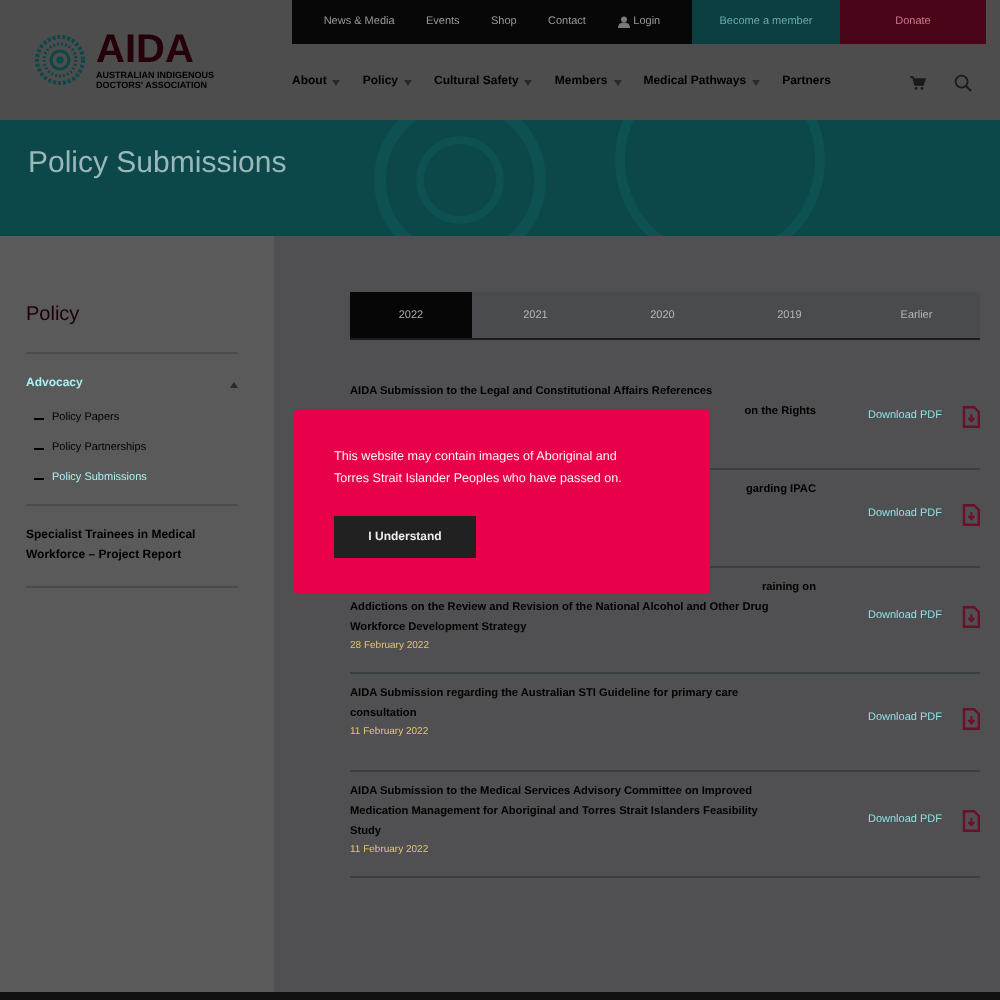 The height and width of the screenshot is (1000, 1000). I want to click on sidebar-title: Policy, so click(132, 329).